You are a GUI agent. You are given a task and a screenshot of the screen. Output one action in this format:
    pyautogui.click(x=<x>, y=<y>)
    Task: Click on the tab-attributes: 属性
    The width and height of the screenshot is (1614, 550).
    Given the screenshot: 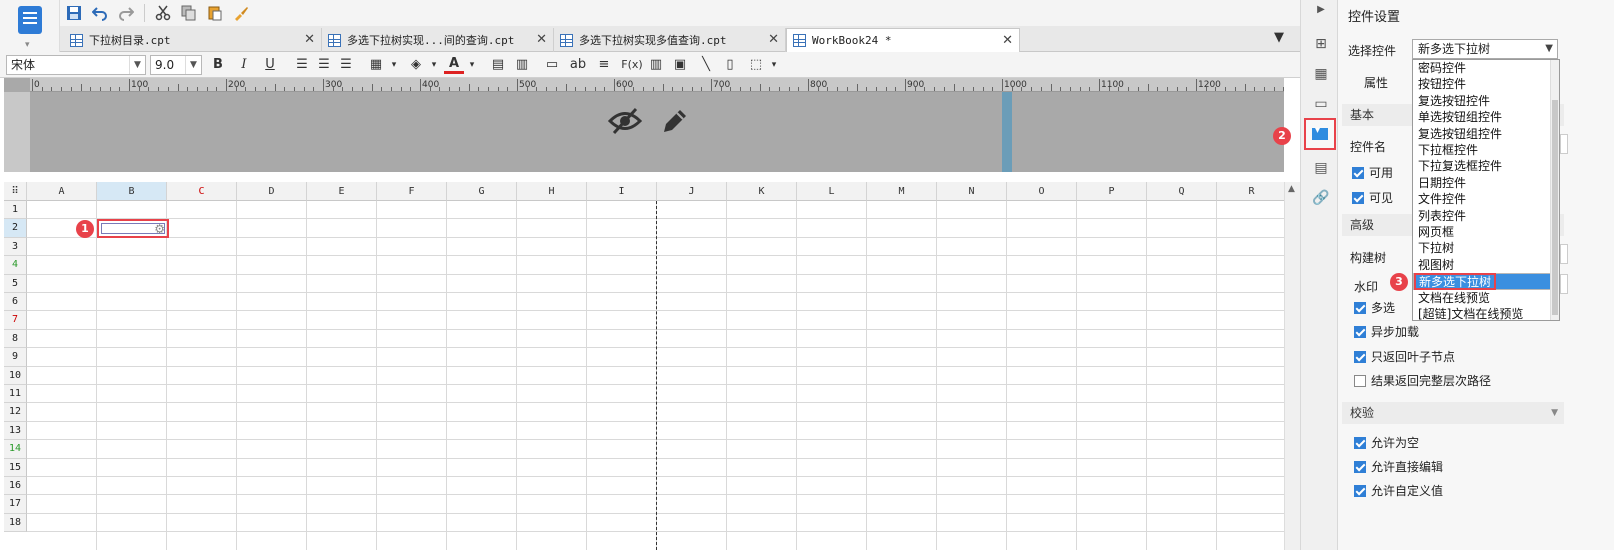 What is the action you would take?
    pyautogui.click(x=1376, y=82)
    